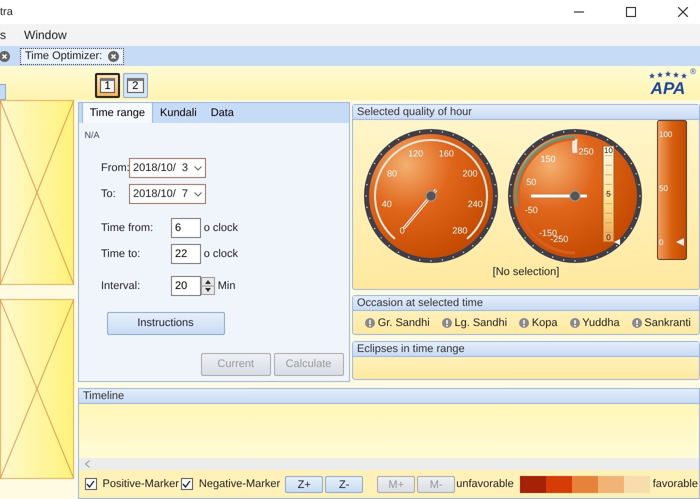 Image resolution: width=700 pixels, height=499 pixels. Describe the element at coordinates (668, 75) in the screenshot. I see `stars-icon` at that location.